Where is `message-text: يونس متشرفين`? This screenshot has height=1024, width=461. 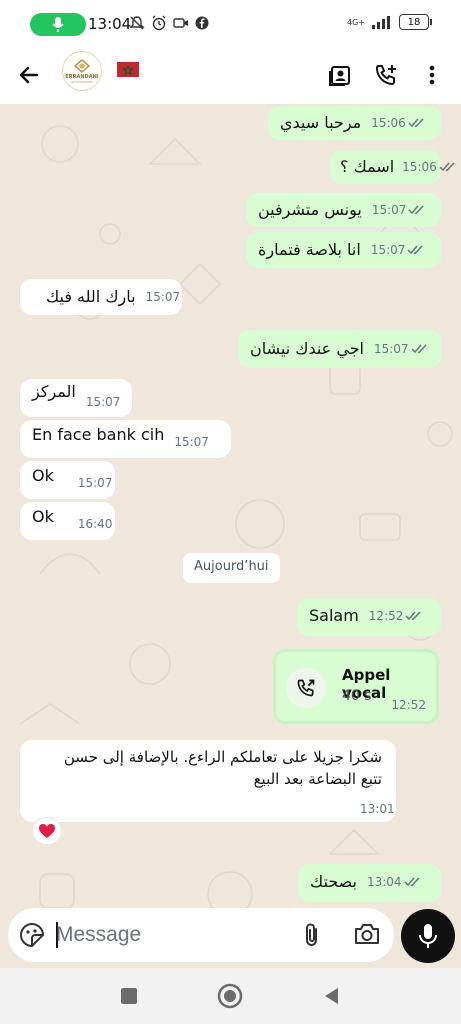 message-text: يونس متشرفين is located at coordinates (310, 209).